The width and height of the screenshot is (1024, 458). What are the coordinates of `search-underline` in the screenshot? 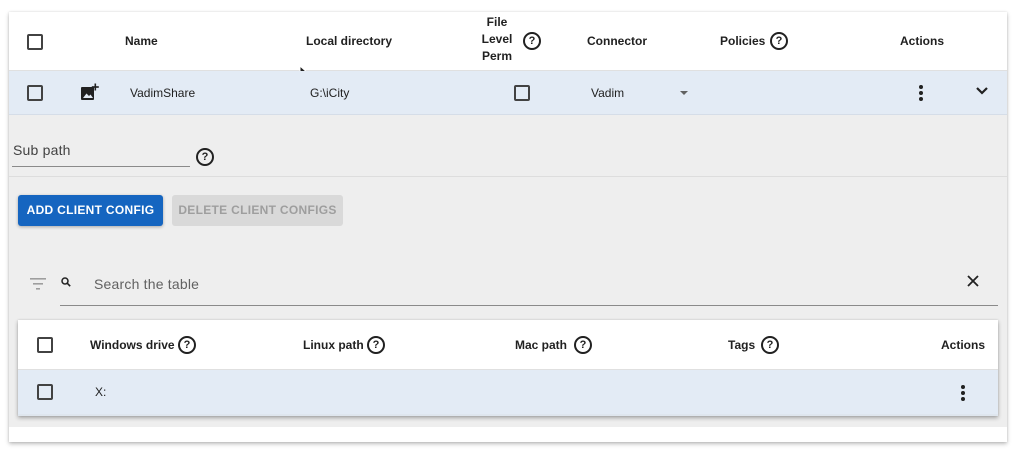 It's located at (529, 305).